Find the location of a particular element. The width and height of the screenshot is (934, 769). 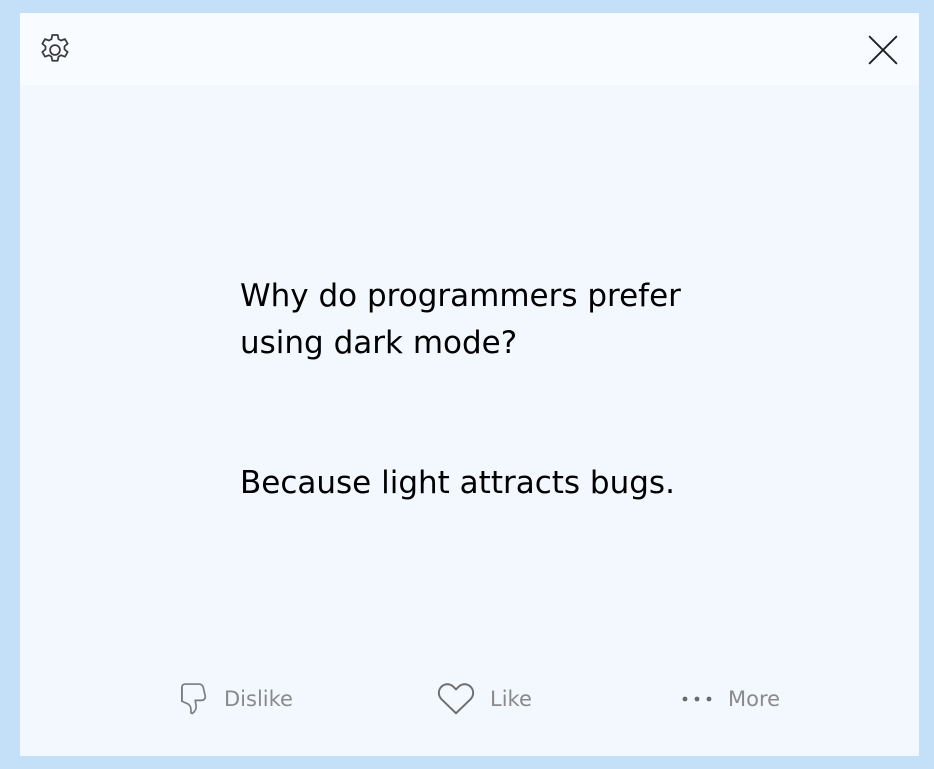

settings-button is located at coordinates (55, 50).